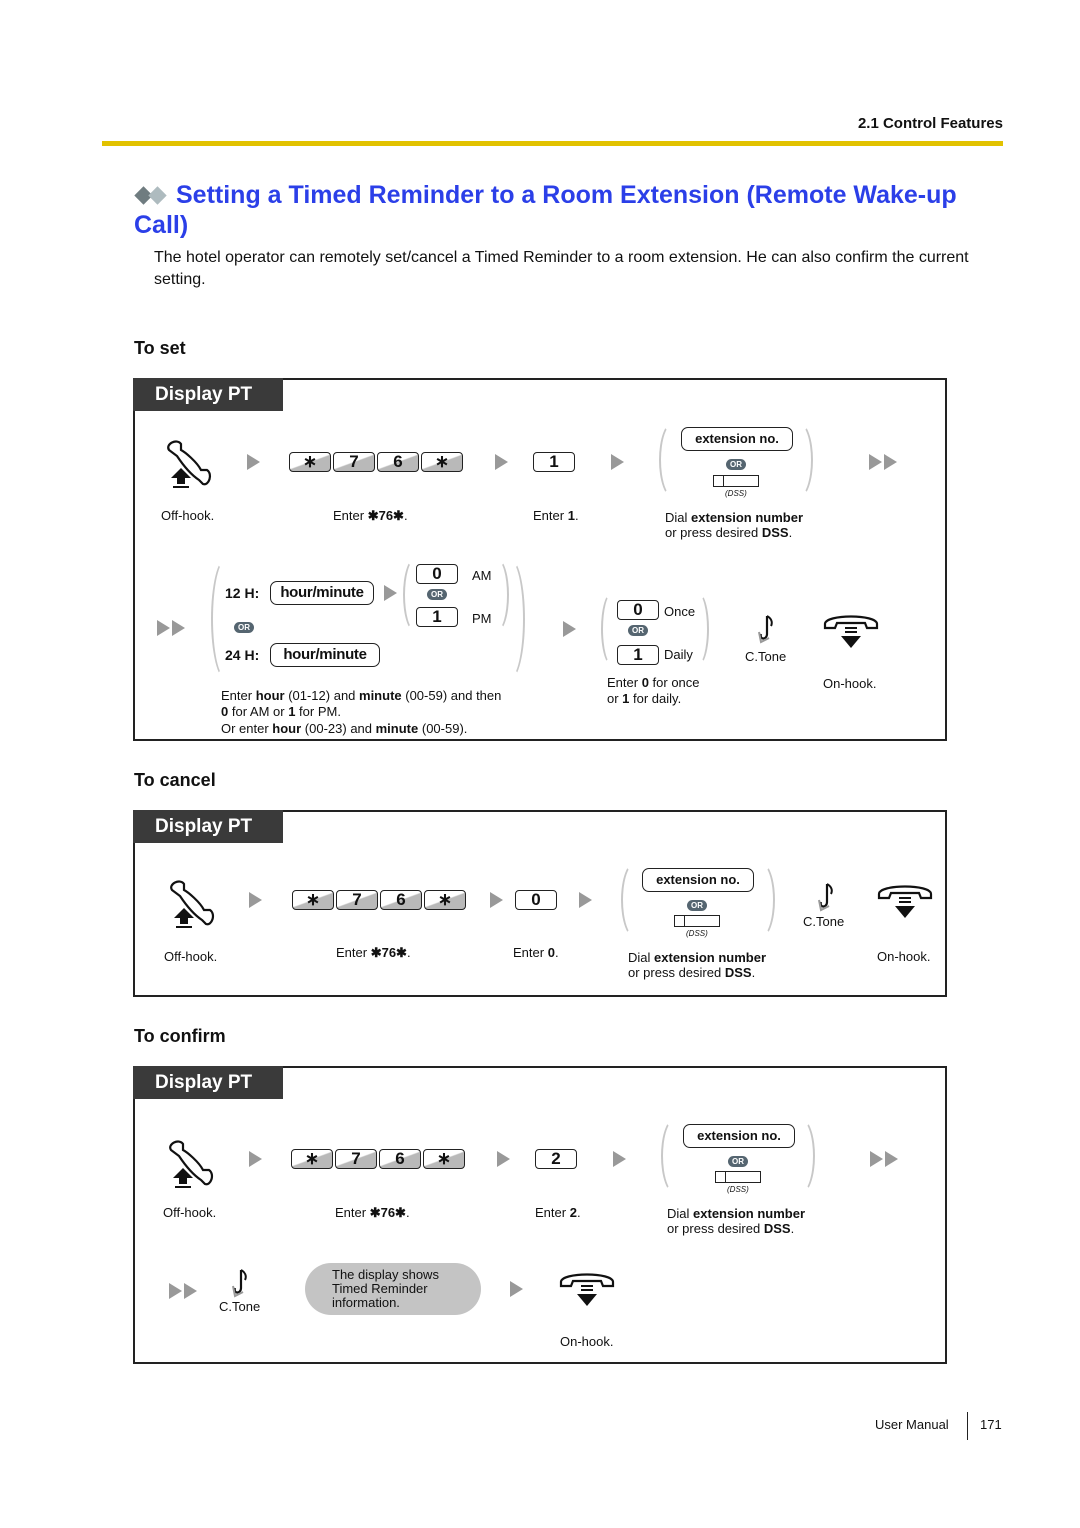 The image size is (1080, 1528). Describe the element at coordinates (912, 1424) in the screenshot. I see `footer-label: User Manual` at that location.